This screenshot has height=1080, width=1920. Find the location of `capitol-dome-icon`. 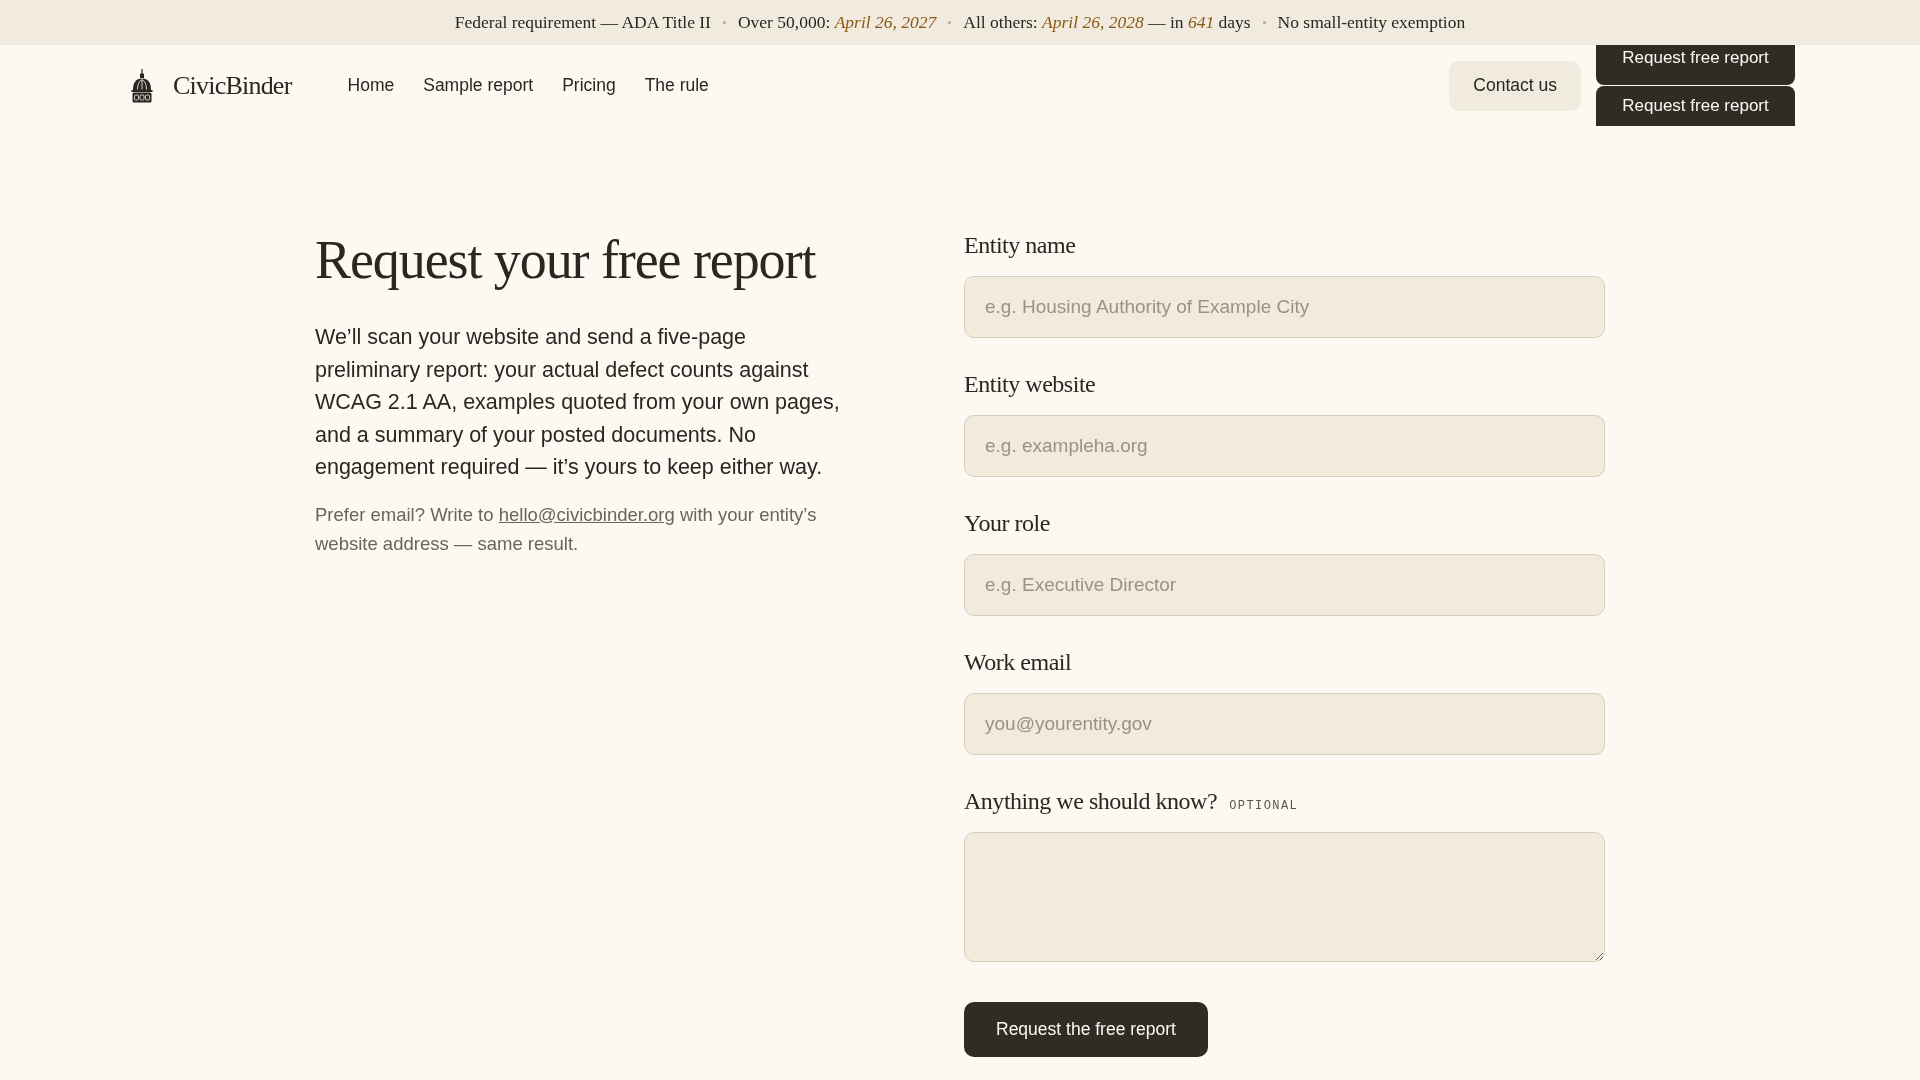

capitol-dome-icon is located at coordinates (142, 85).